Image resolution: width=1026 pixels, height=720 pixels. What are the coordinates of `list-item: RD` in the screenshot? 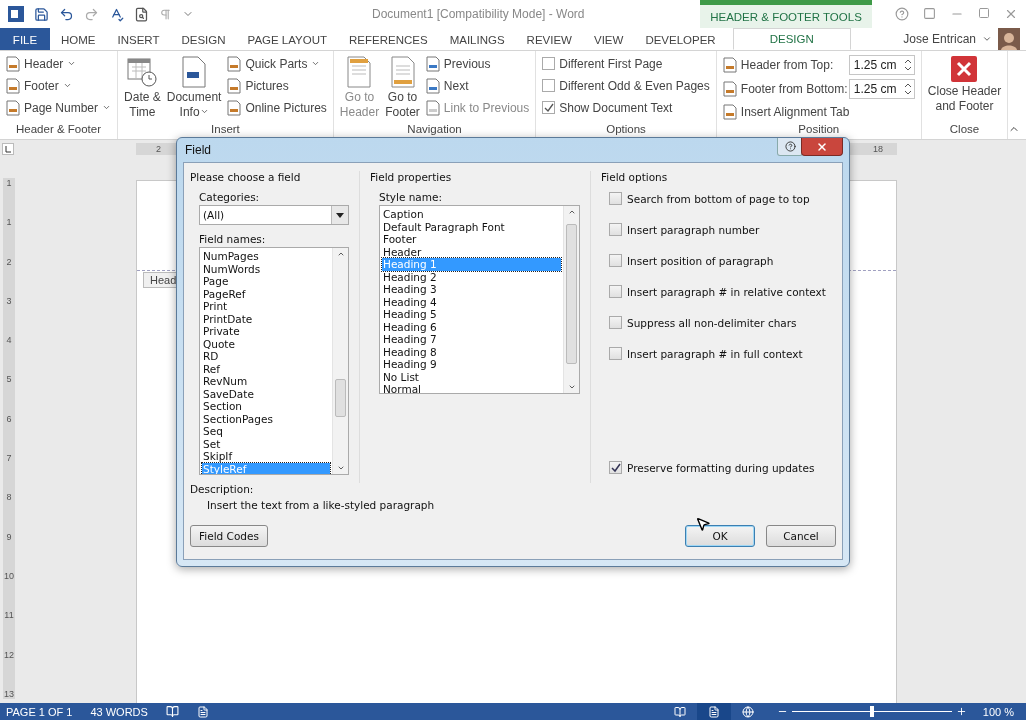 It's located at (266, 356).